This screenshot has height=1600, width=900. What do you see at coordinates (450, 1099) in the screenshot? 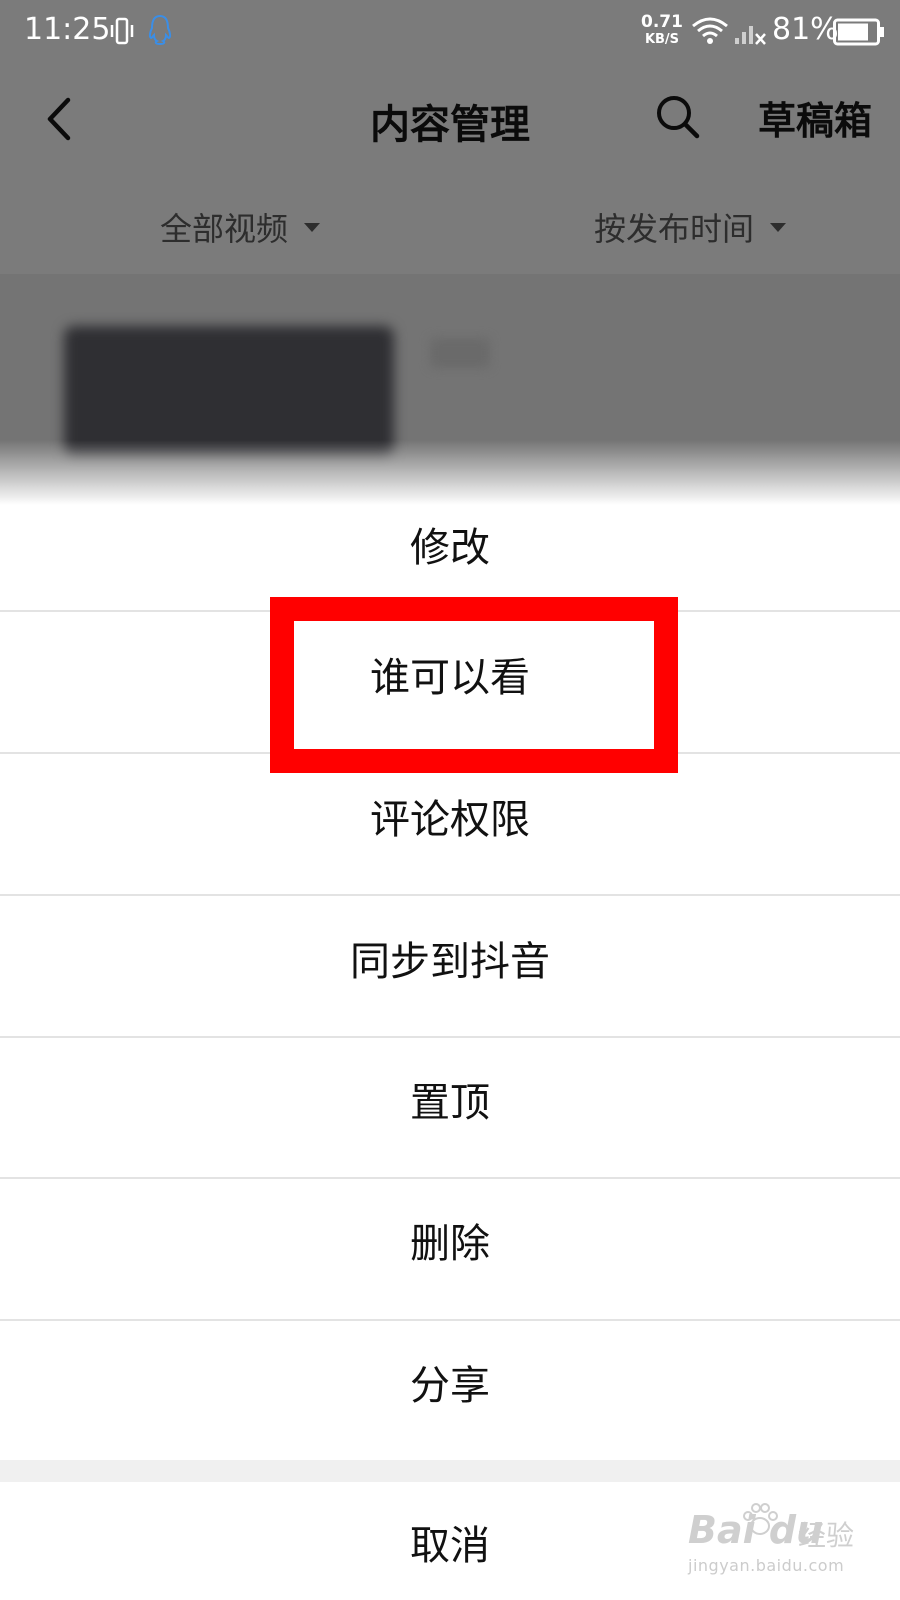
I see `action-pin-to-top: 置顶` at bounding box center [450, 1099].